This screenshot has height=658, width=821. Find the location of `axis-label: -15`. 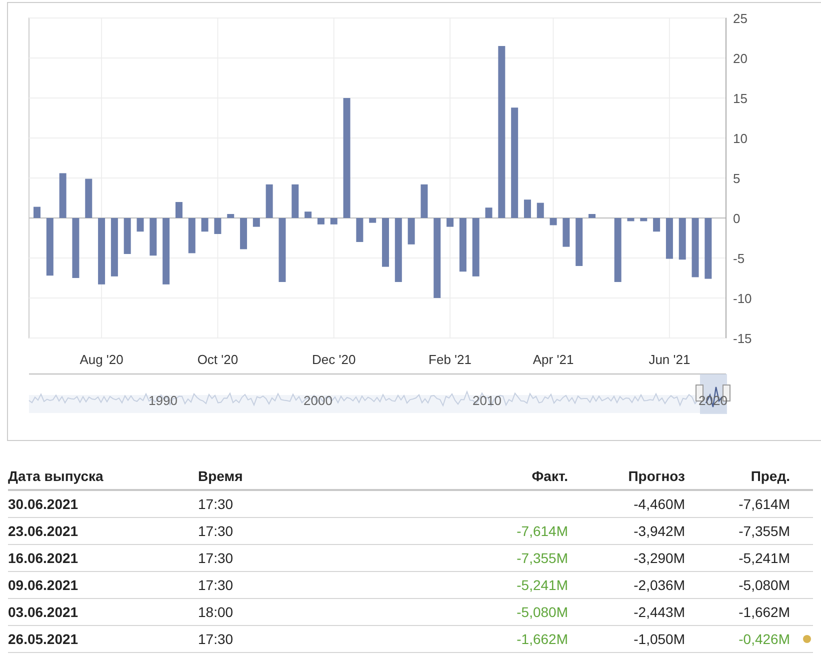

axis-label: -15 is located at coordinates (742, 338).